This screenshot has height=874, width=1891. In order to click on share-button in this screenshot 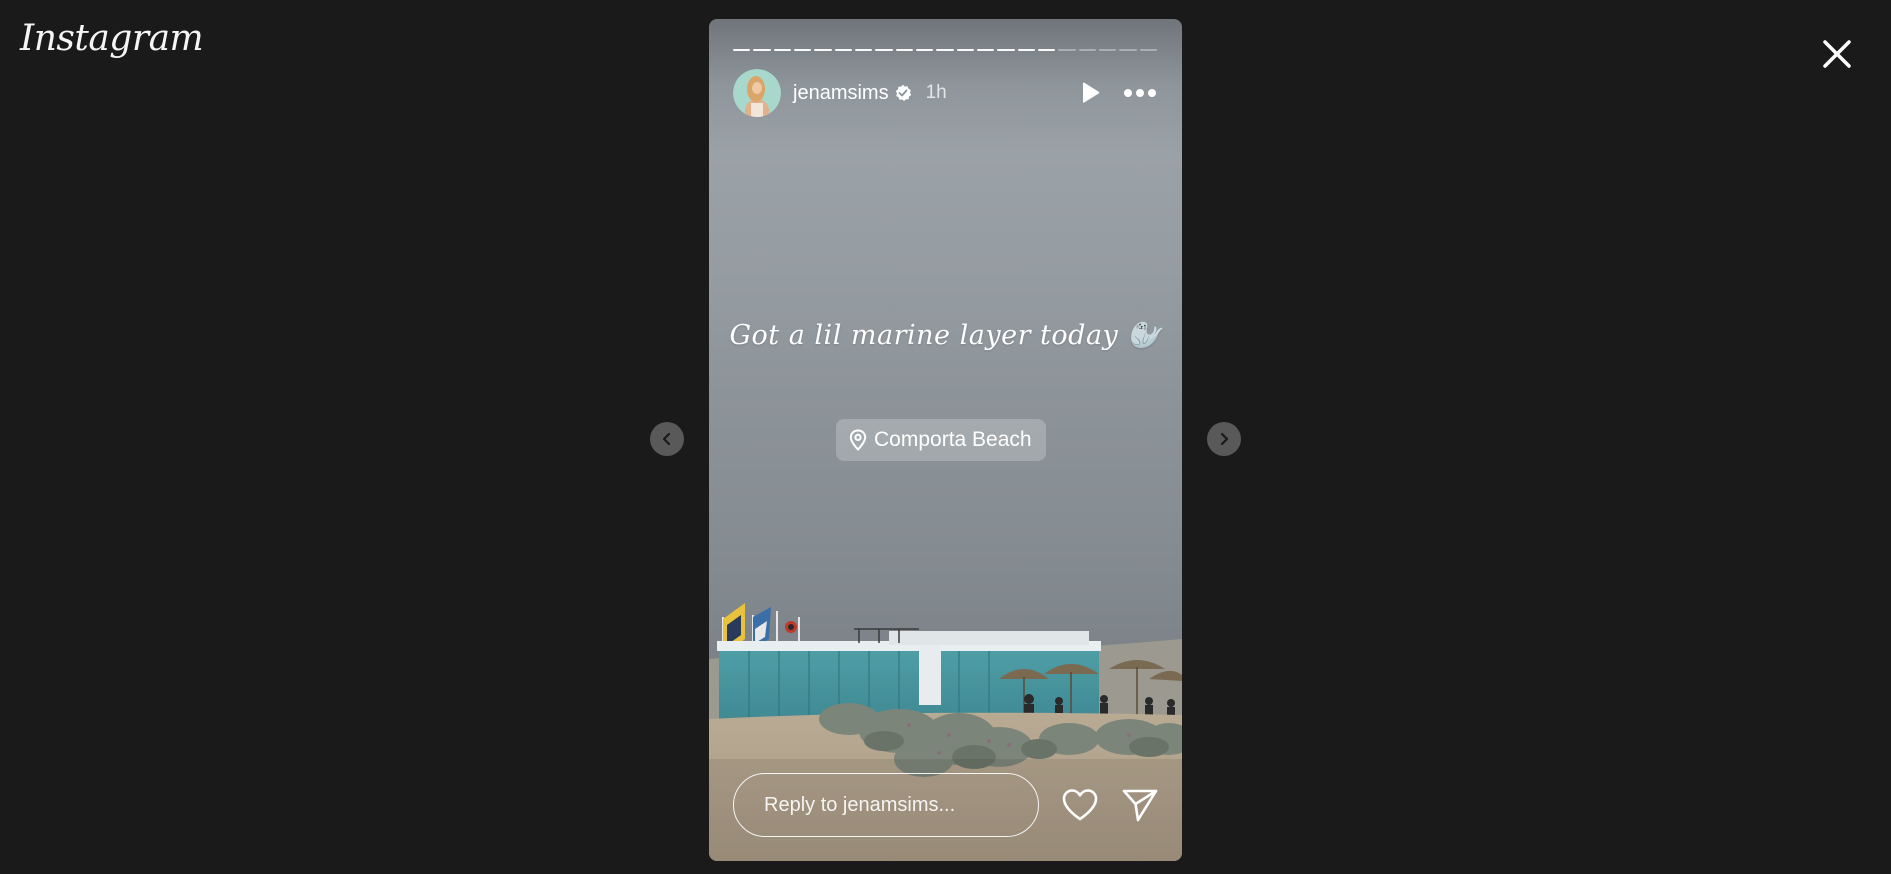, I will do `click(1140, 805)`.